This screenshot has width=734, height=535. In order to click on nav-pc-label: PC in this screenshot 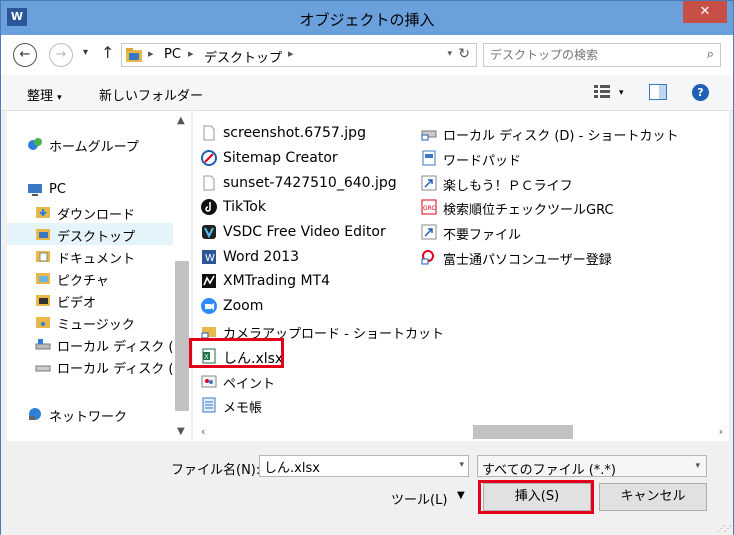, I will do `click(57, 189)`.